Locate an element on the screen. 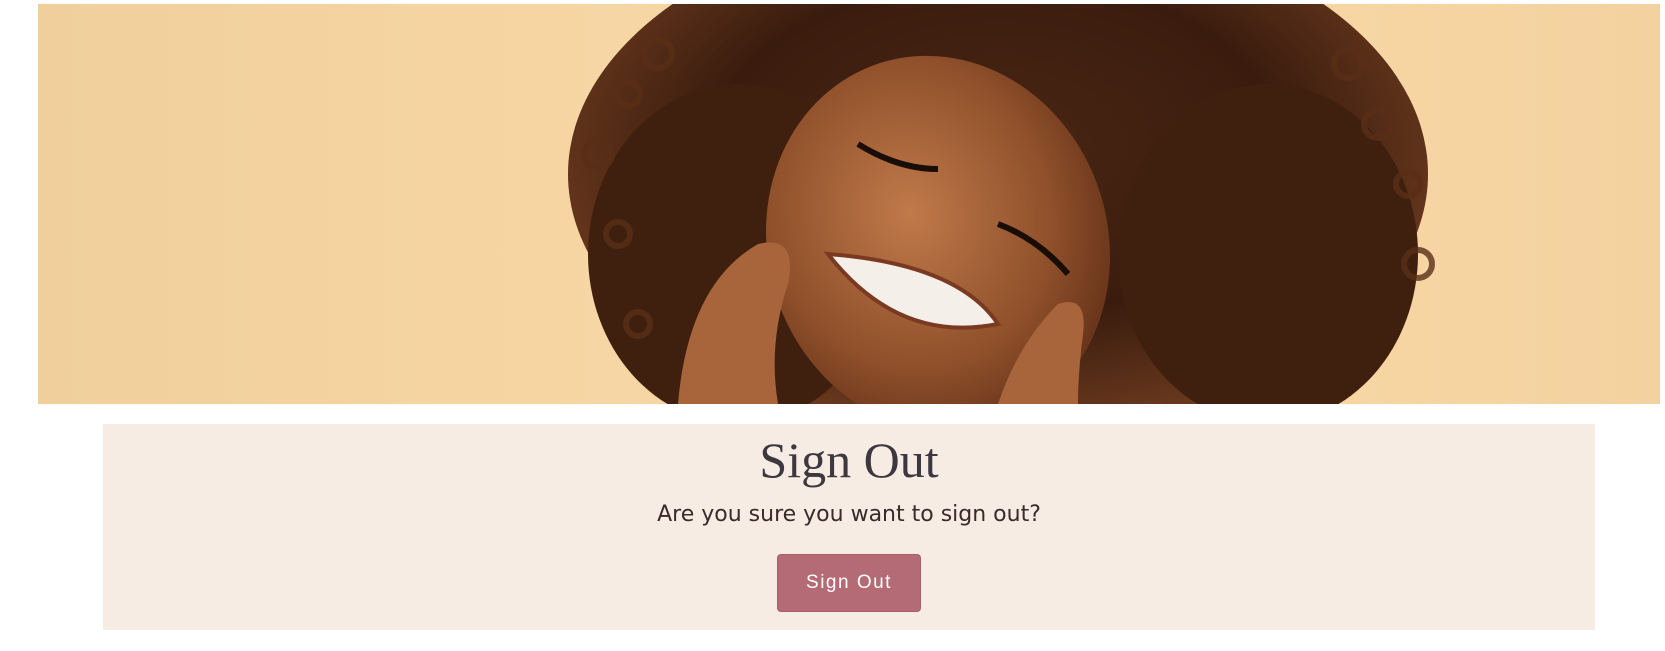 The width and height of the screenshot is (1665, 651). sign-out-button: Sign Out is located at coordinates (849, 583).